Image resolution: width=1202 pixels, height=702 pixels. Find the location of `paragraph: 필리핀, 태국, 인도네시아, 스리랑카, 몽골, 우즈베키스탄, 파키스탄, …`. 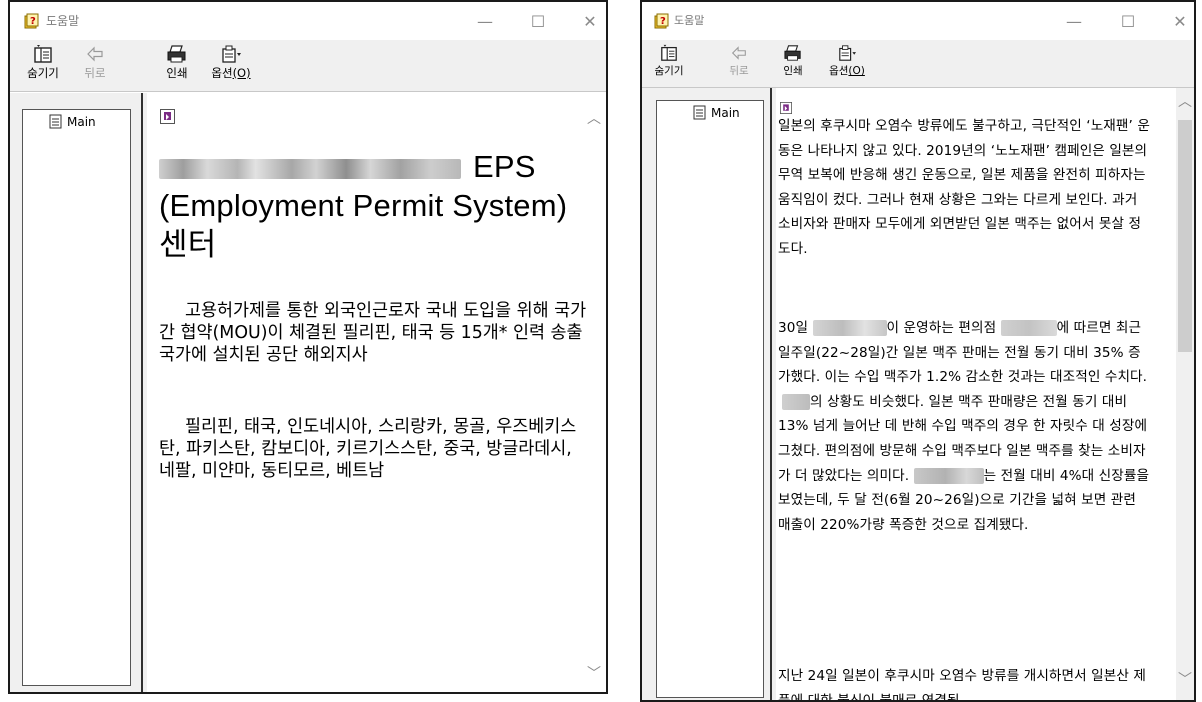

paragraph: 필리핀, 태국, 인도네시아, 스리랑카, 몽골, 우즈베키스탄, 파키스탄, … is located at coordinates (368, 449).